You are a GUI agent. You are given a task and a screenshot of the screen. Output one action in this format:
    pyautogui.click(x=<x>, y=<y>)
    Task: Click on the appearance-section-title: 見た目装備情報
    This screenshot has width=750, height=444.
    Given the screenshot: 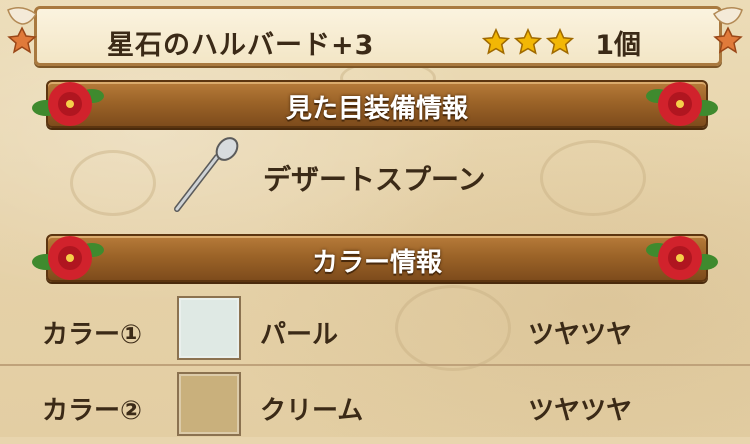 What is the action you would take?
    pyautogui.click(x=376, y=109)
    